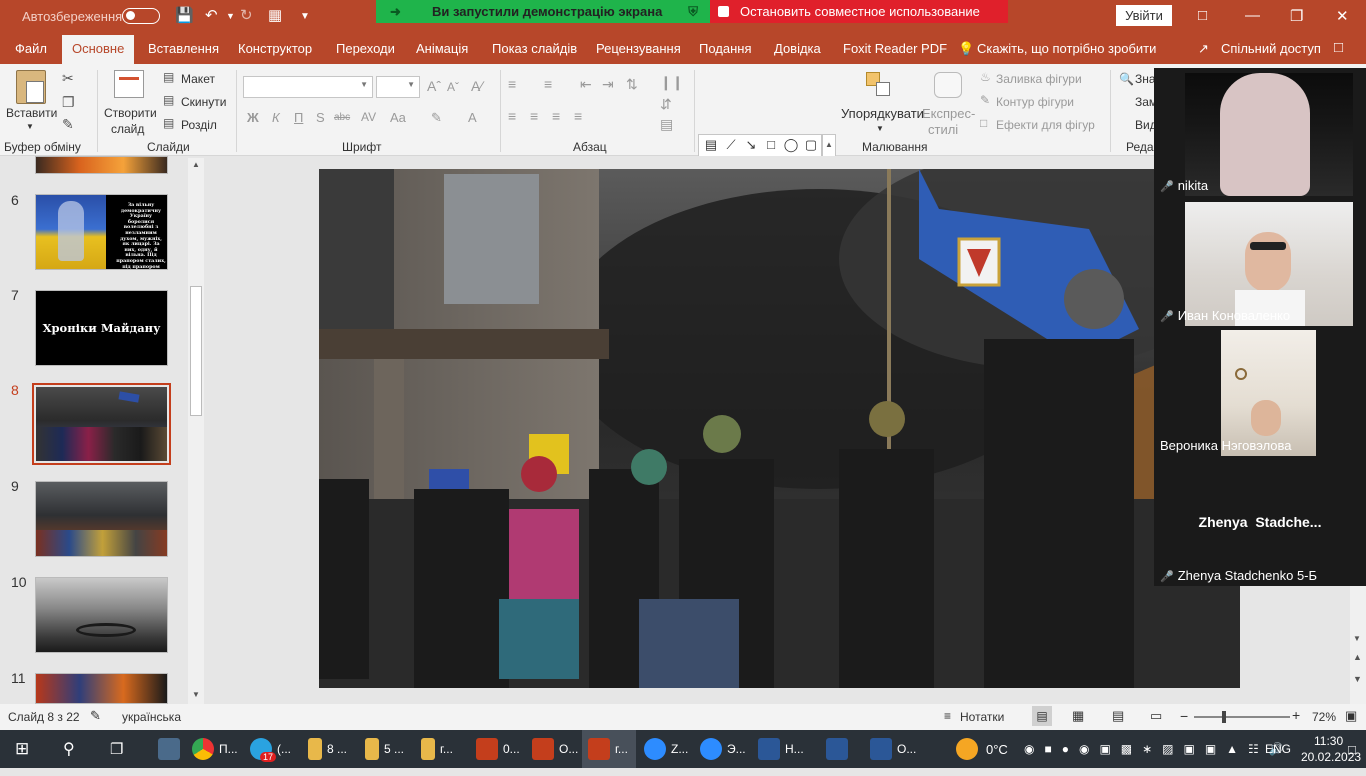 This screenshot has width=1366, height=776. What do you see at coordinates (116, 749) in the screenshot?
I see `task-view-icon: ❐` at bounding box center [116, 749].